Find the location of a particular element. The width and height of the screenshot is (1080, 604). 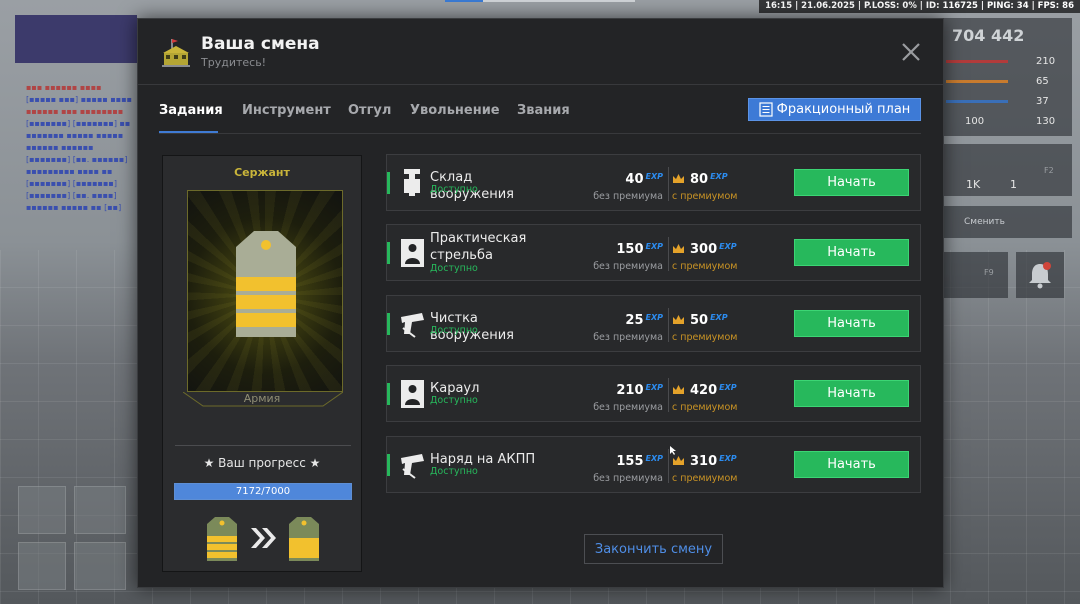

reward-base-value: 40 is located at coordinates (634, 179).